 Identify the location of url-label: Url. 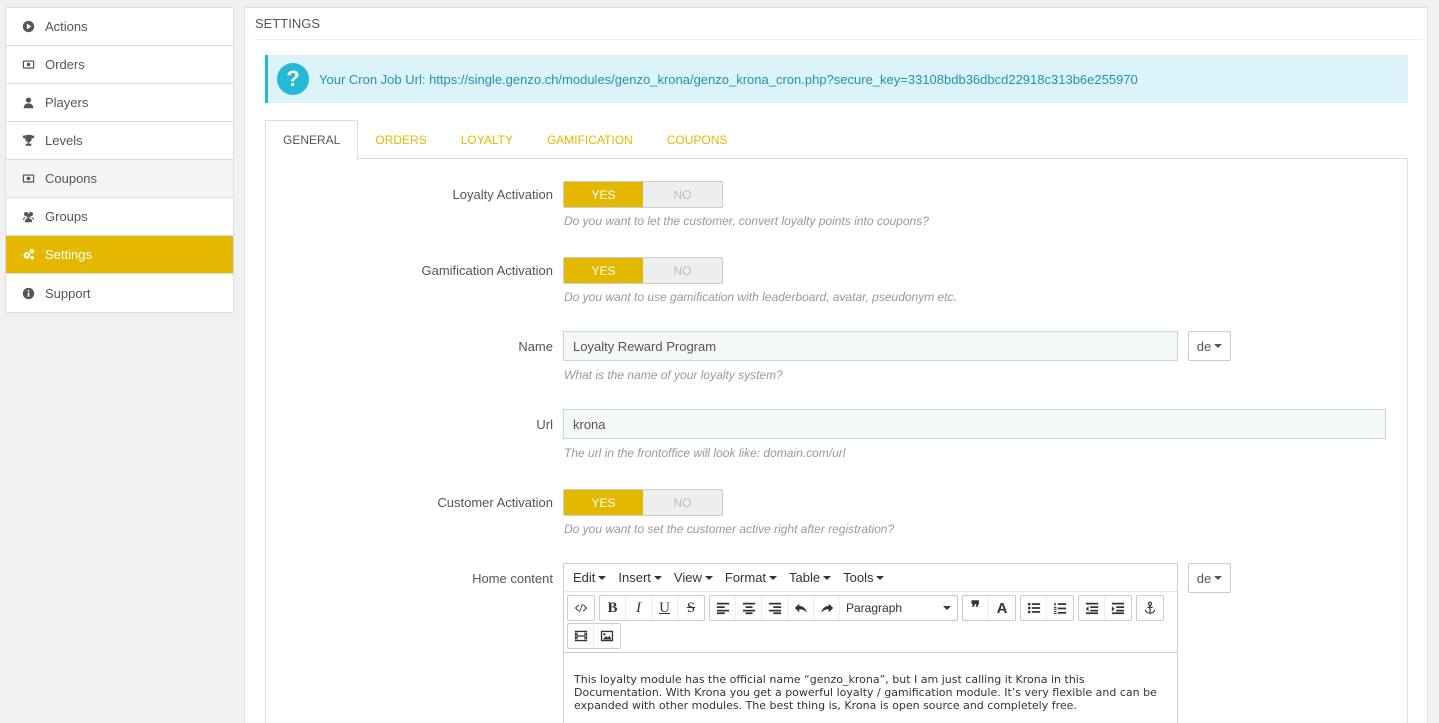
(544, 424).